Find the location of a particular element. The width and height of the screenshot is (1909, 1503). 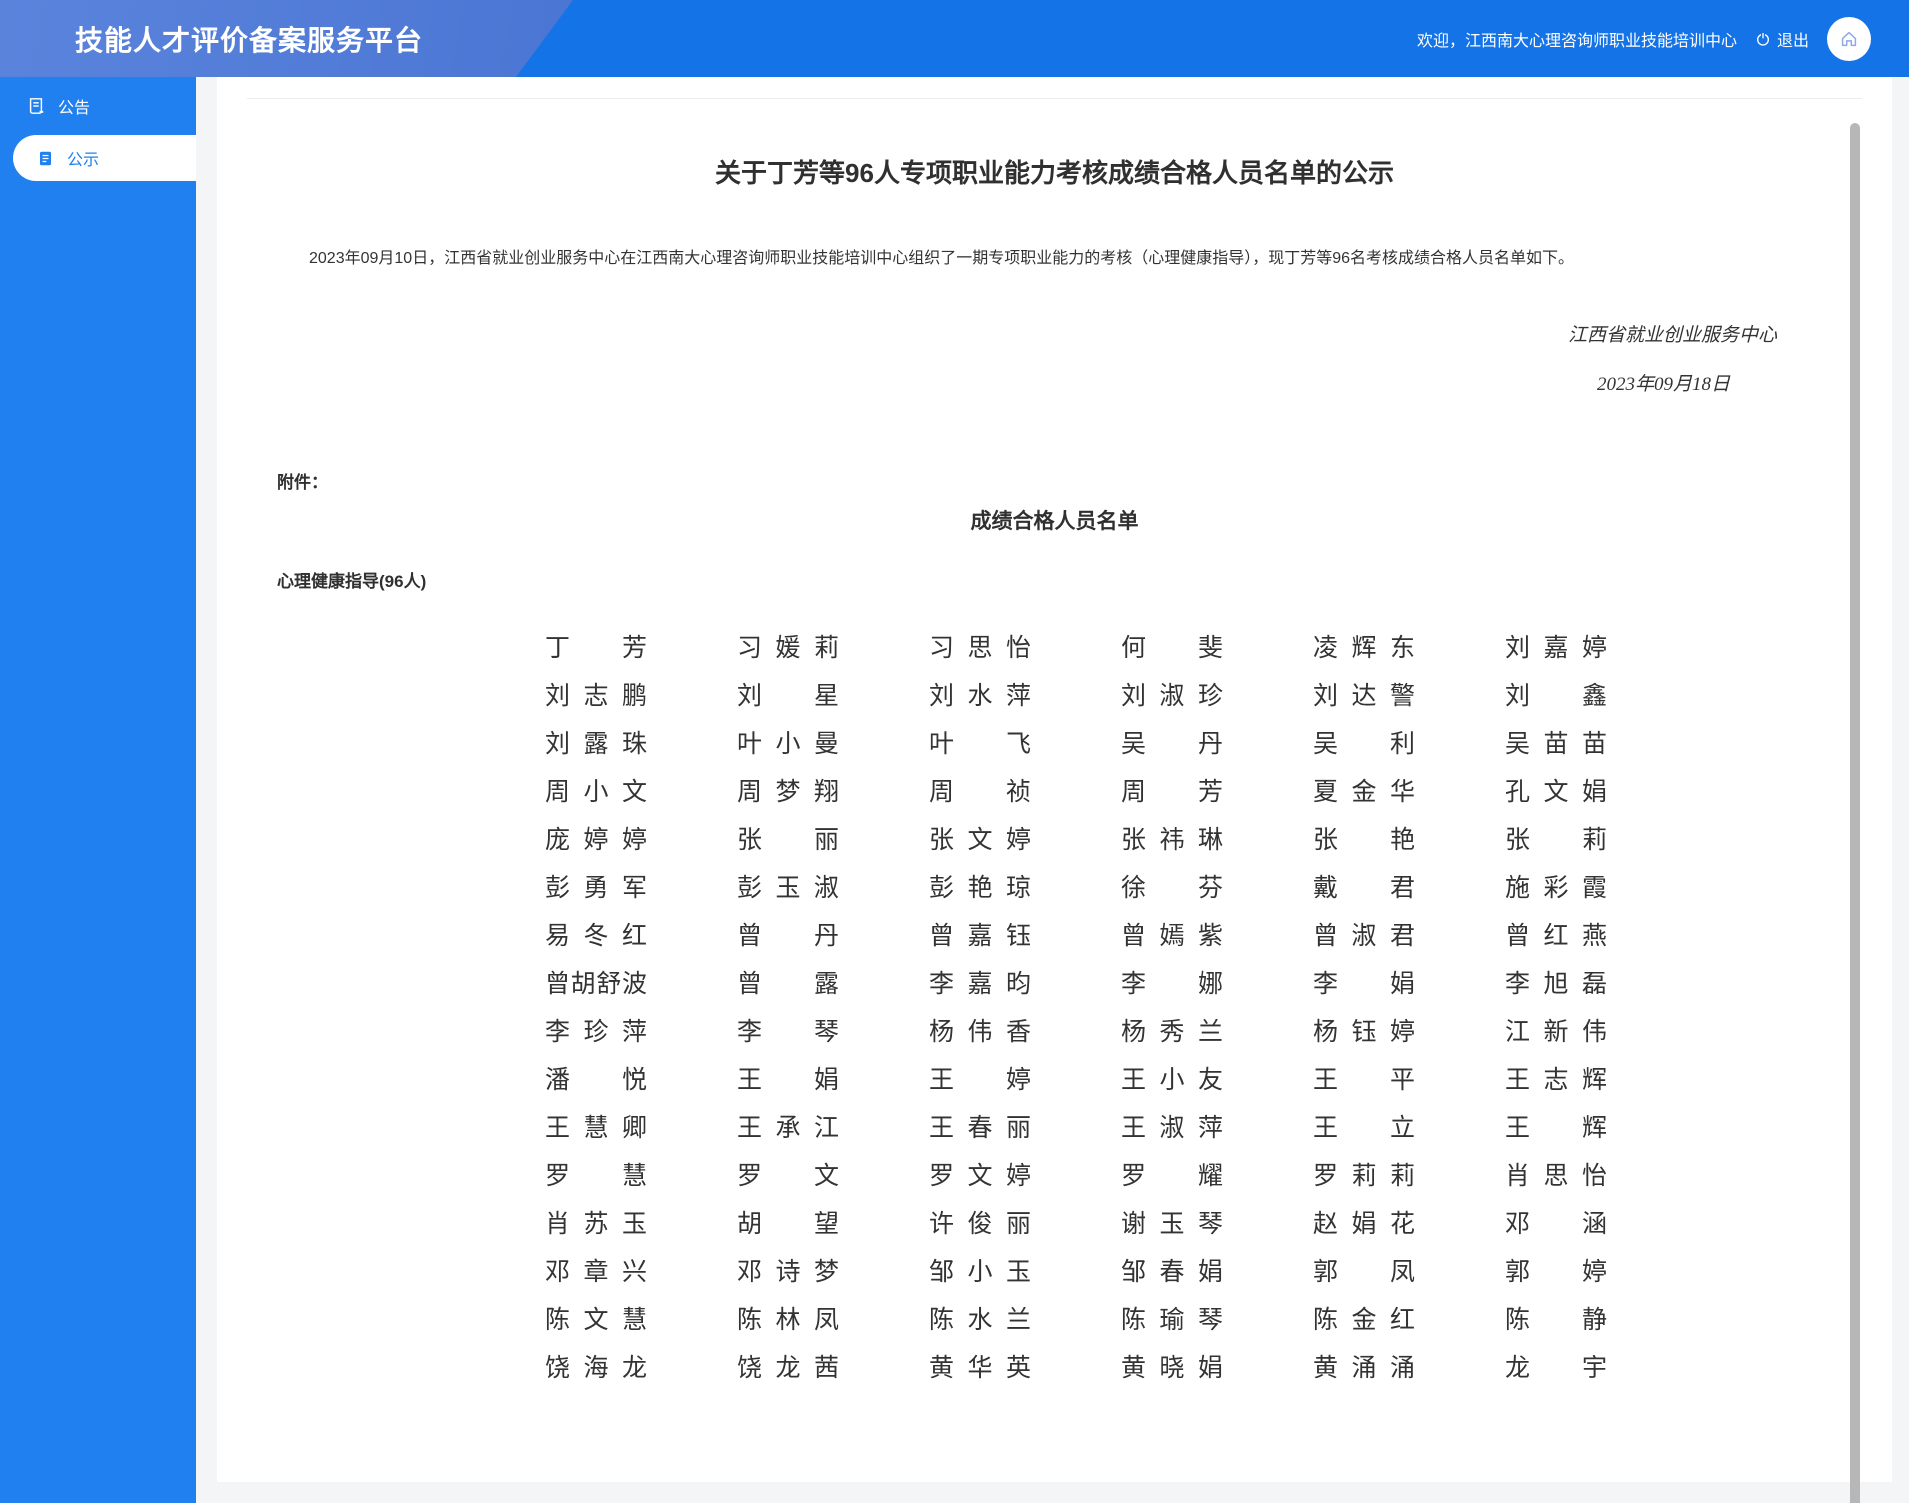

home-button is located at coordinates (1849, 38).